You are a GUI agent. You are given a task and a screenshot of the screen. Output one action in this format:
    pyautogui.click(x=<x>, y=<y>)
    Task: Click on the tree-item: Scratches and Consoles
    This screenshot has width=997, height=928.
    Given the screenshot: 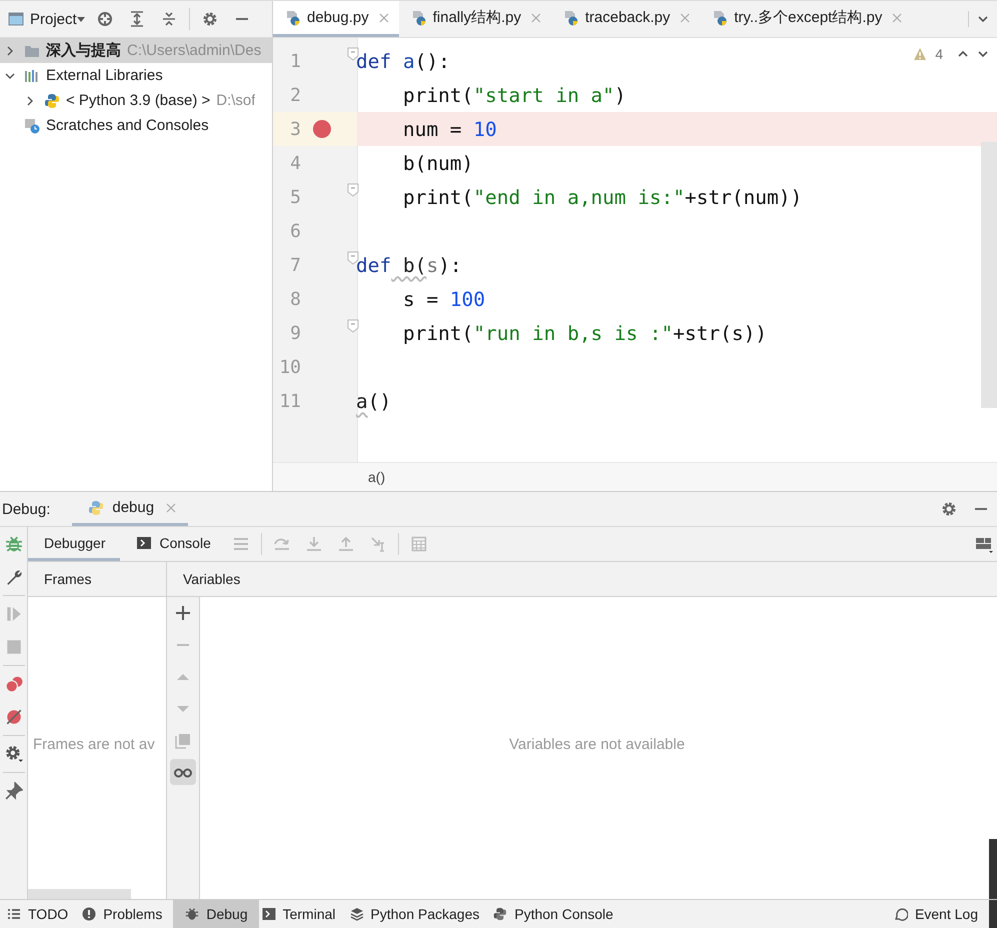 What is the action you would take?
    pyautogui.click(x=136, y=125)
    